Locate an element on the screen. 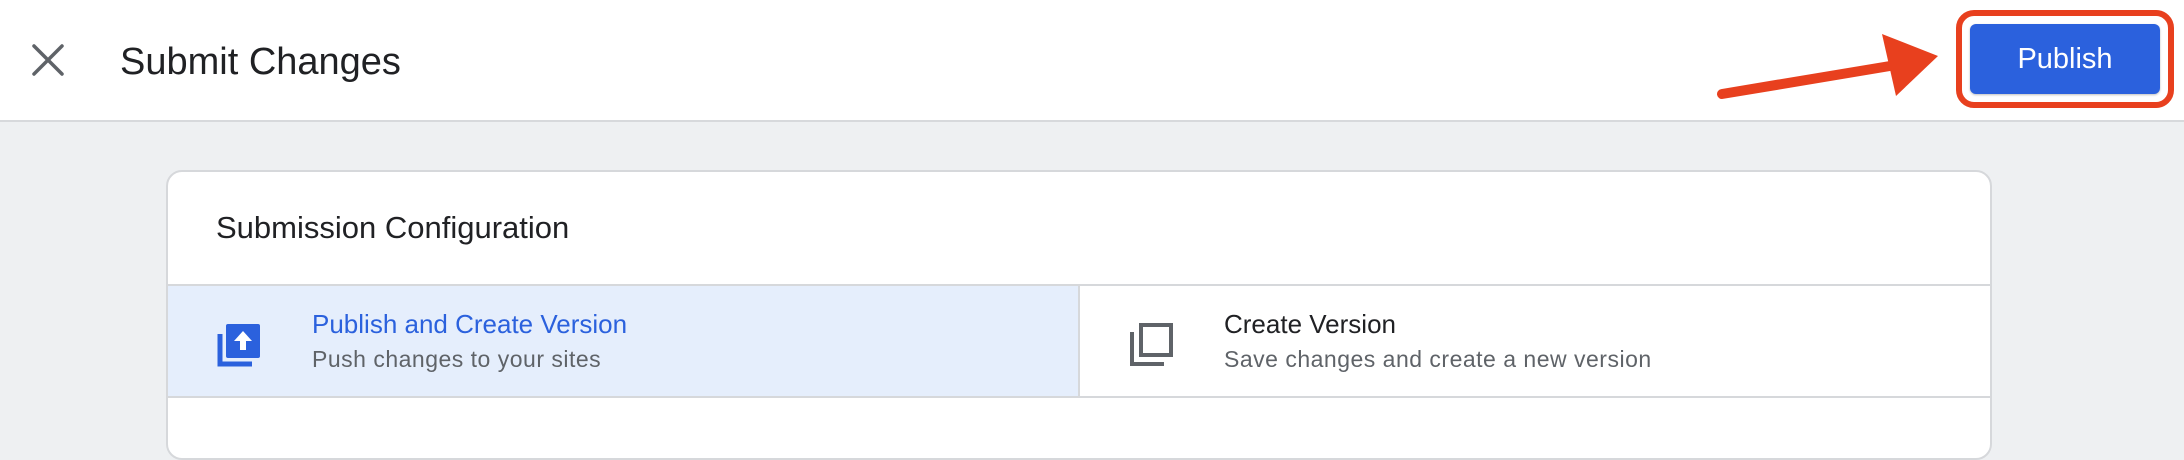 The height and width of the screenshot is (460, 2184). page-title: Submit Changes is located at coordinates (260, 62).